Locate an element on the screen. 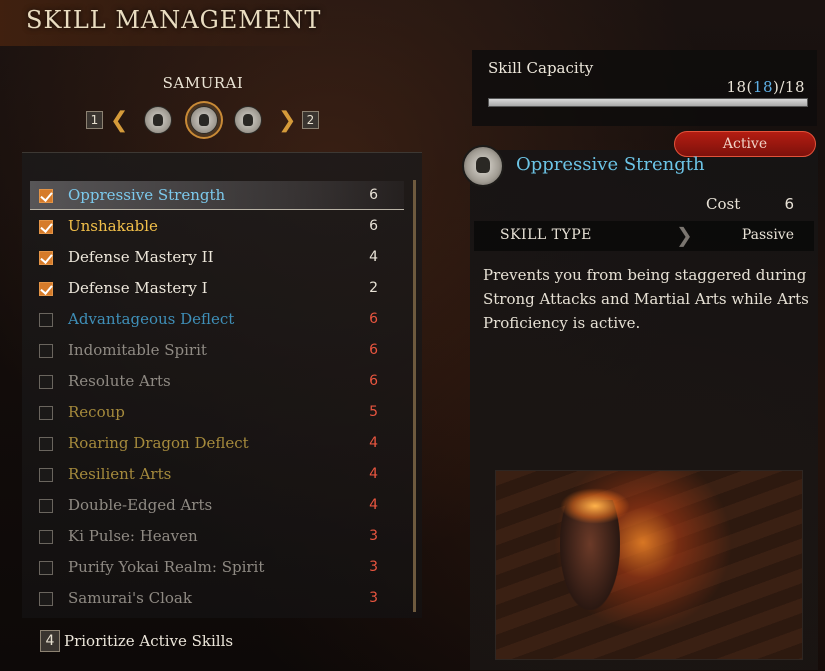  skill-name: Resolute Arts is located at coordinates (119, 381).